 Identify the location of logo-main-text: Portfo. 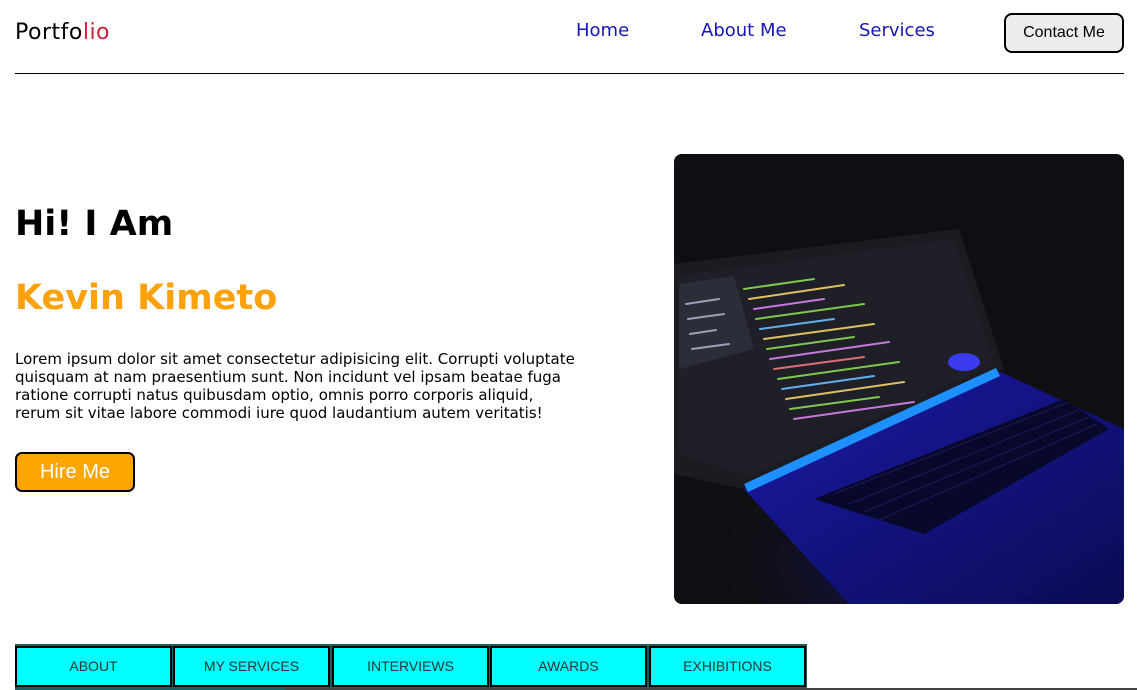
(49, 32).